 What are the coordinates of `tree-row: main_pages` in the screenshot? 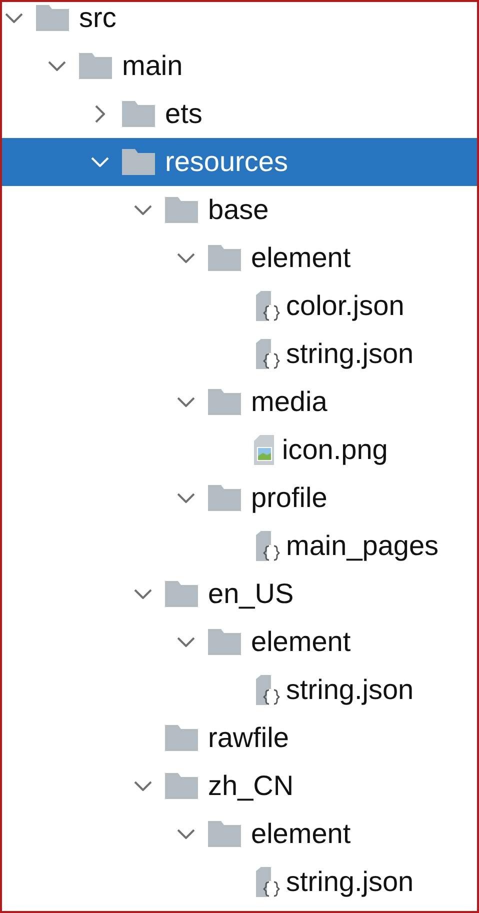 It's located at (239, 546).